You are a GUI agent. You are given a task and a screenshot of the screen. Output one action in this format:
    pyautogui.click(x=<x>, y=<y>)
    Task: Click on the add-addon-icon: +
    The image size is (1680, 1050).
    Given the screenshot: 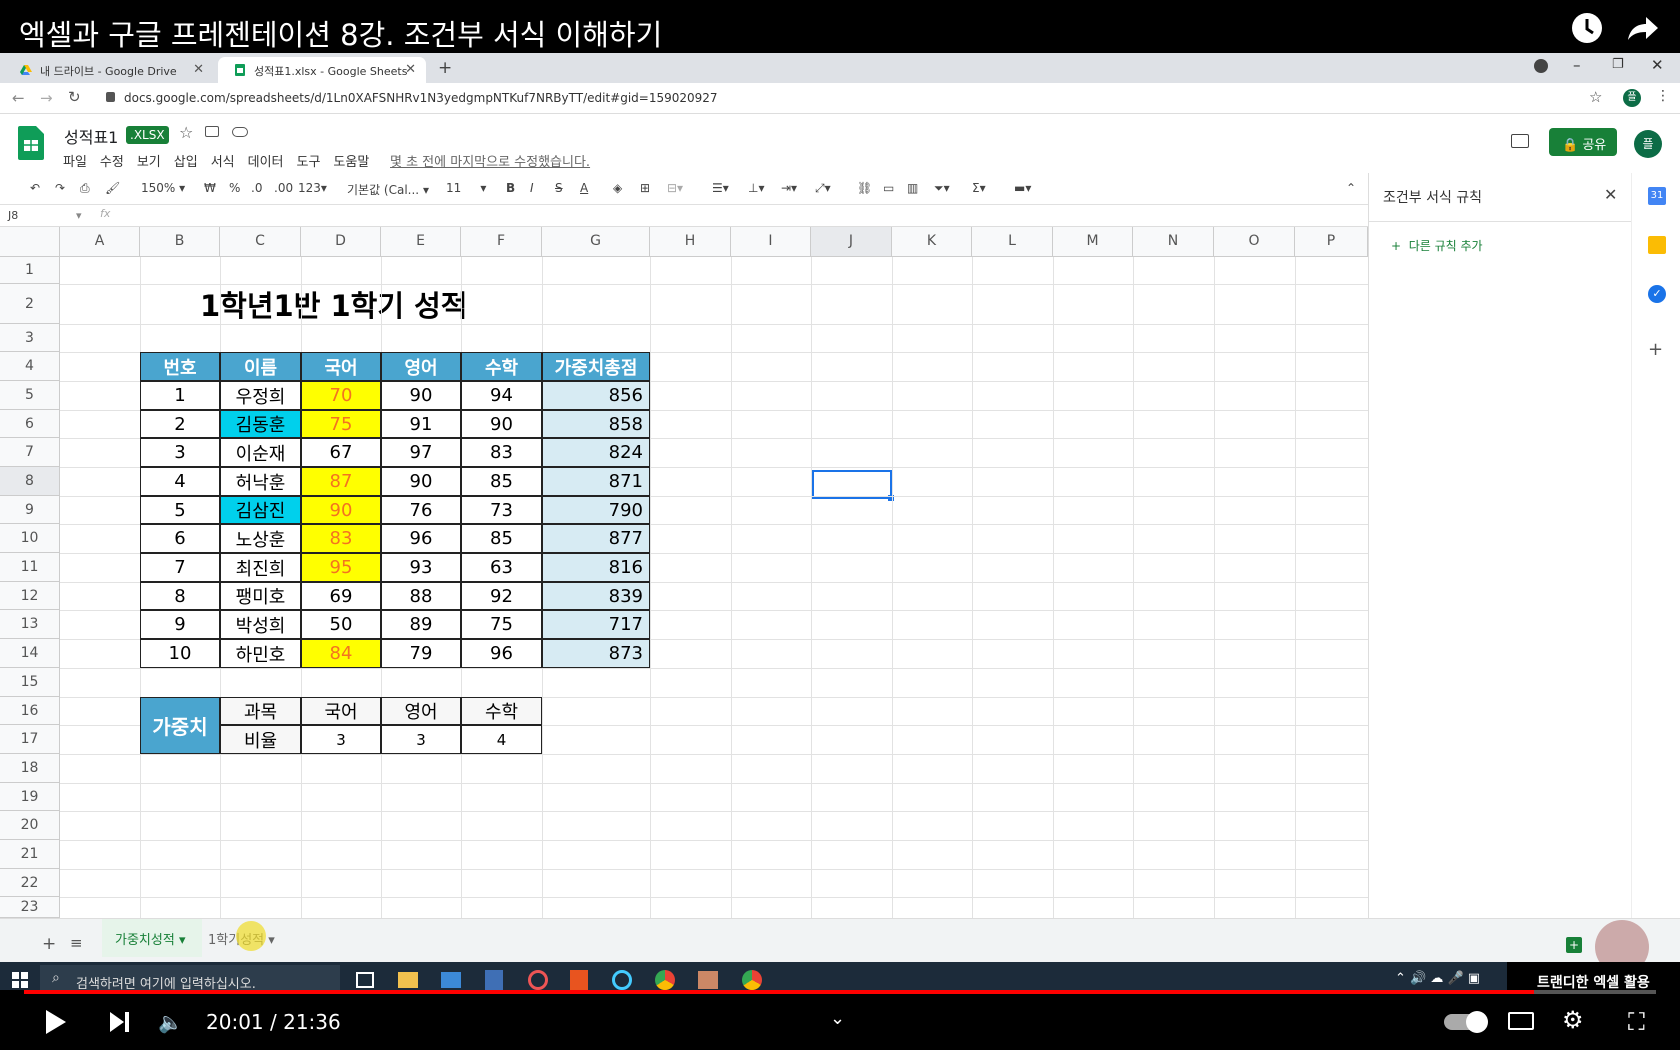 What is the action you would take?
    pyautogui.click(x=1655, y=349)
    